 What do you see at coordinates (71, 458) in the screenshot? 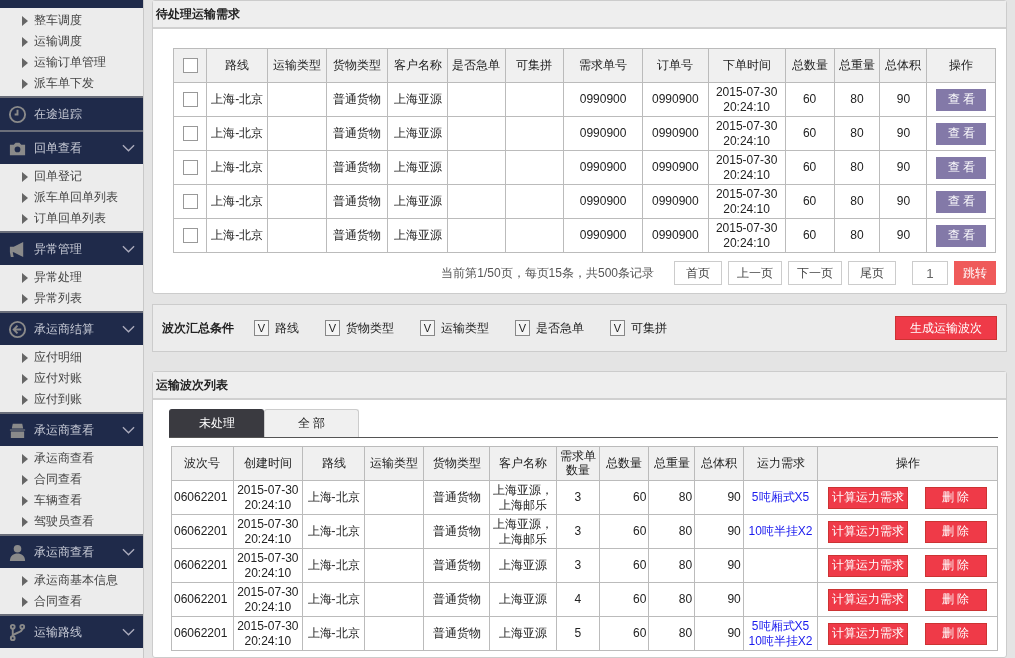
I see `sidebar-item: 承运商查看` at bounding box center [71, 458].